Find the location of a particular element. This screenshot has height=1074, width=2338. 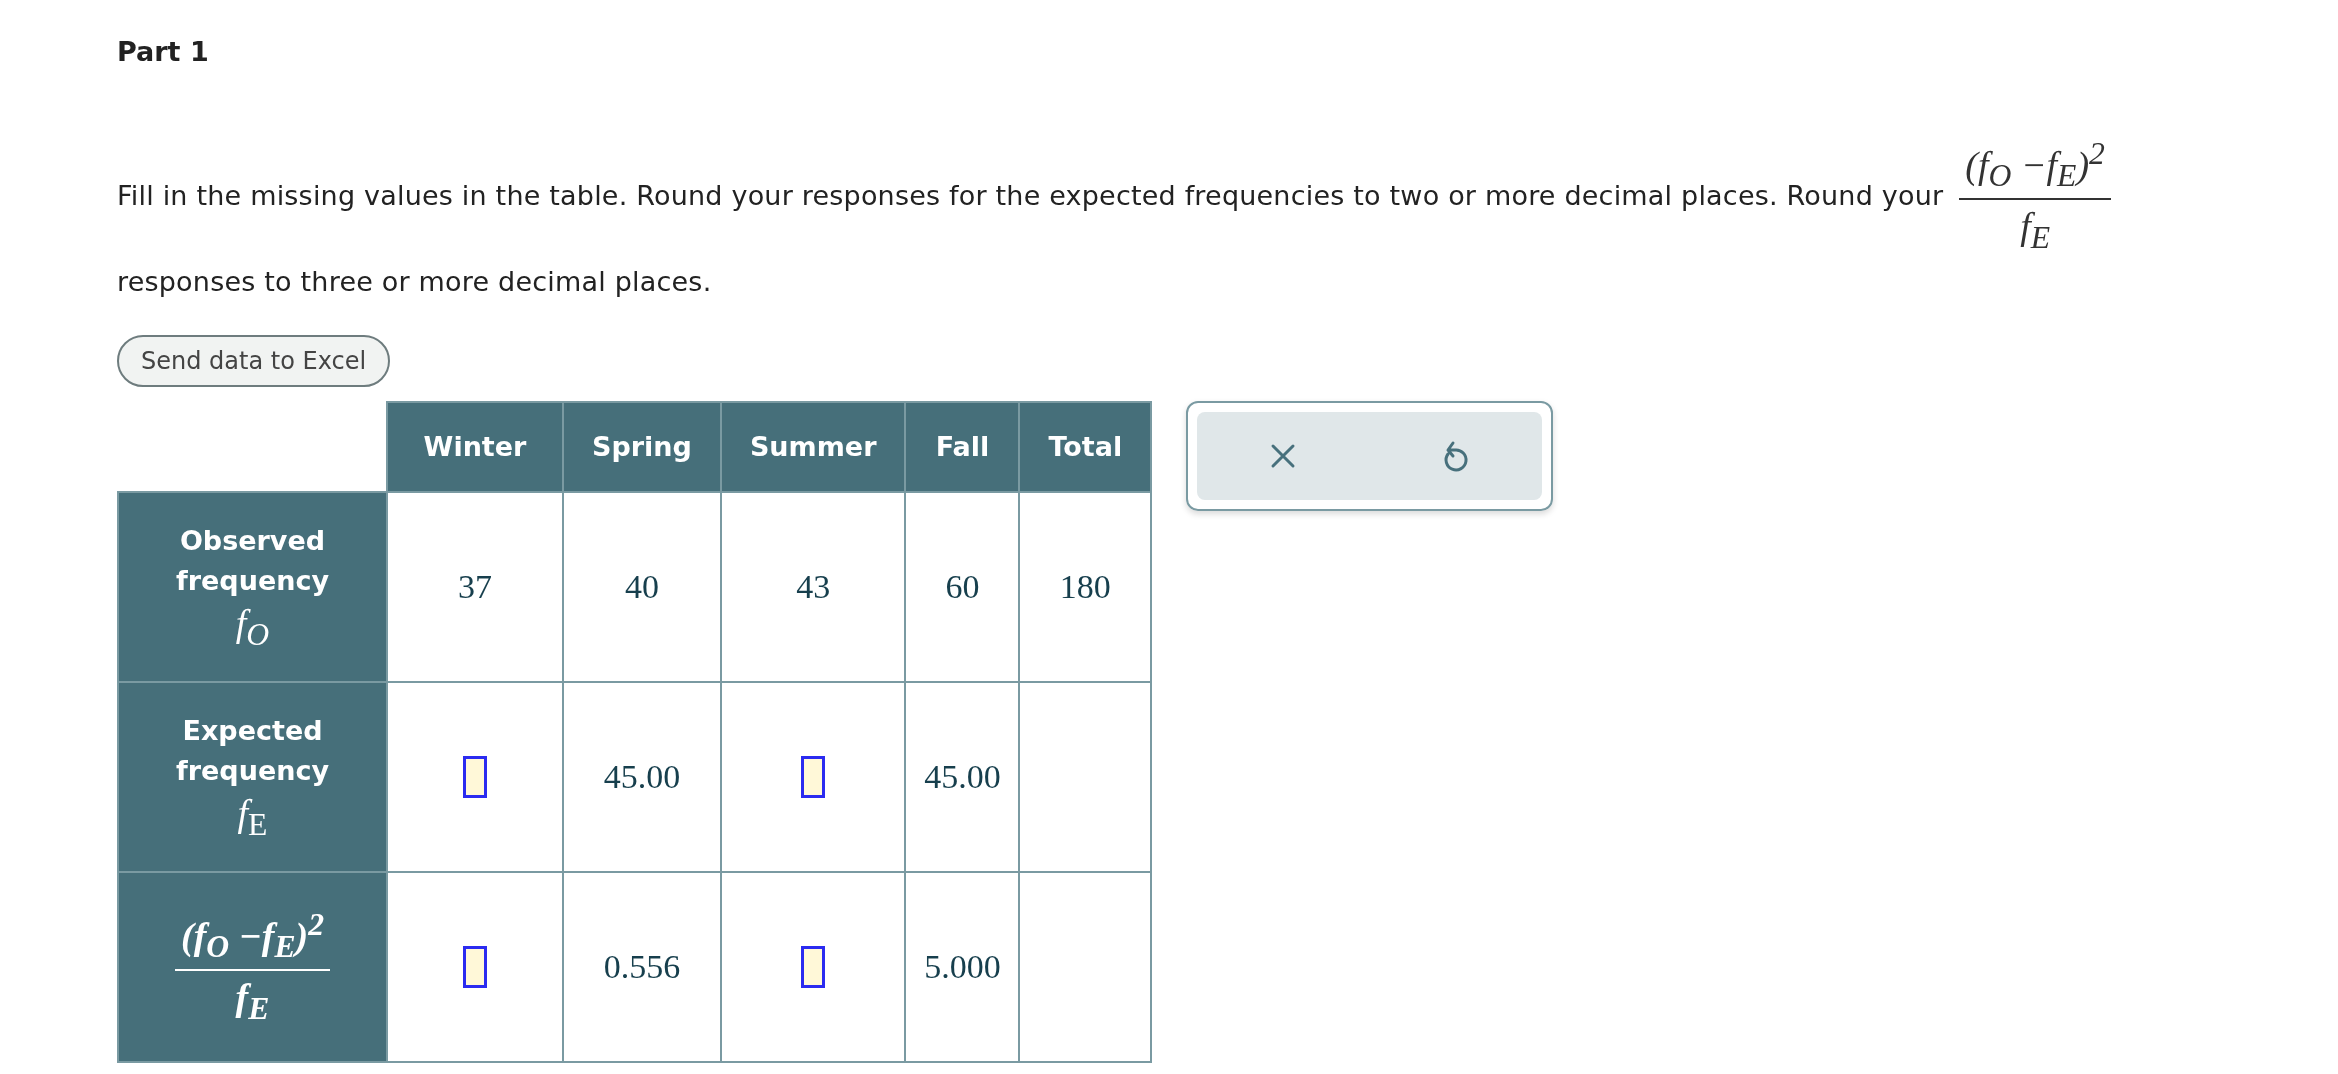

instructions-text: responses to three or more decimal places. is located at coordinates (415, 281).